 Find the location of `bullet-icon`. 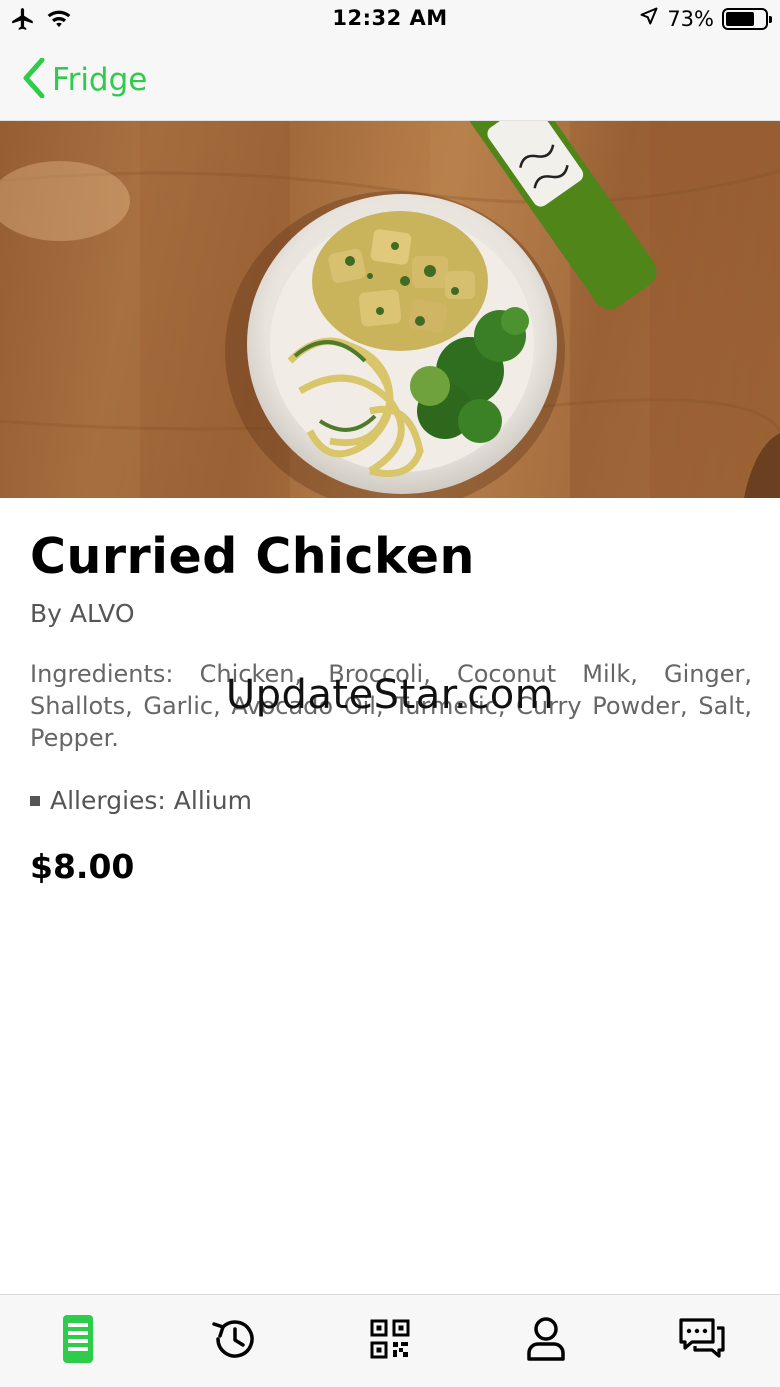

bullet-icon is located at coordinates (35, 800).